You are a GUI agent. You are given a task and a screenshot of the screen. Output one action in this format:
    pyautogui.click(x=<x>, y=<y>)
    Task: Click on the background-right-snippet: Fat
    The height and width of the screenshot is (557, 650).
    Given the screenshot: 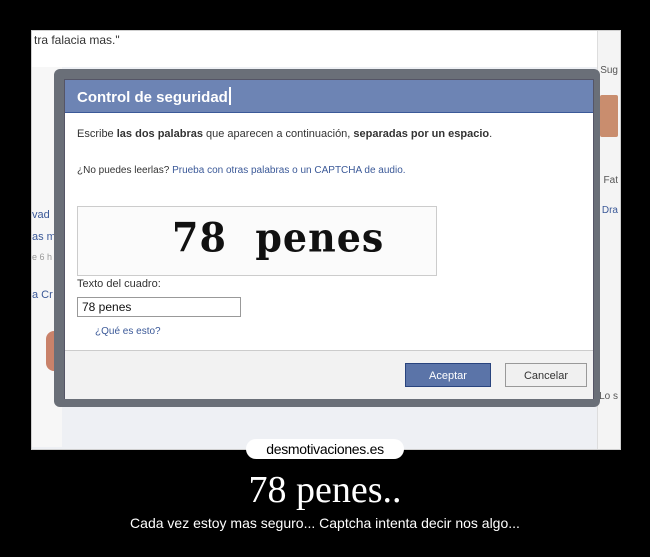 What is the action you would take?
    pyautogui.click(x=610, y=180)
    